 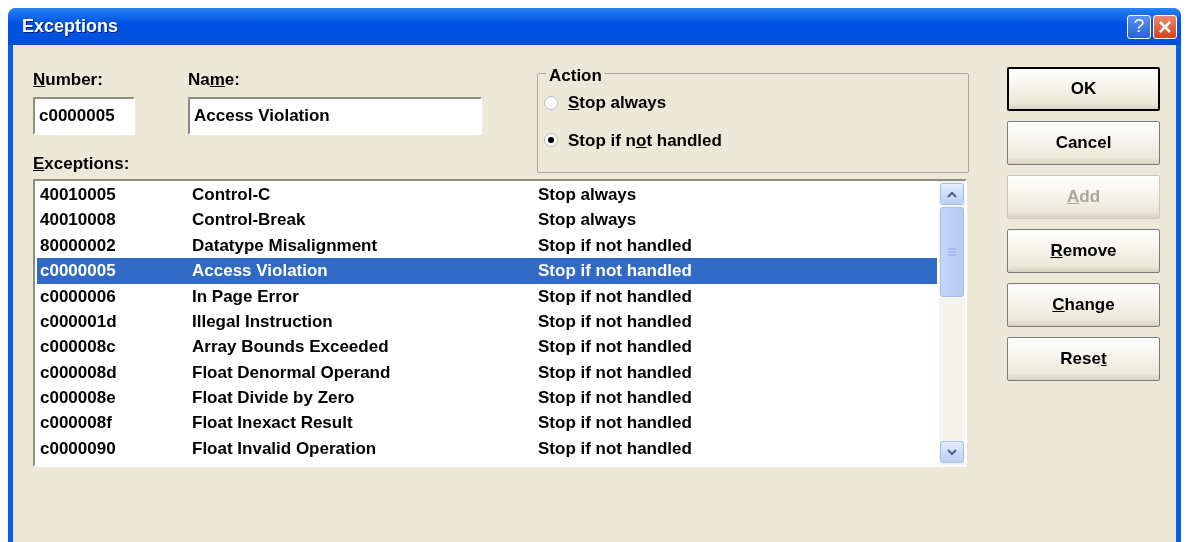 I want to click on exception-name: Float Divide by Zero, so click(x=274, y=398).